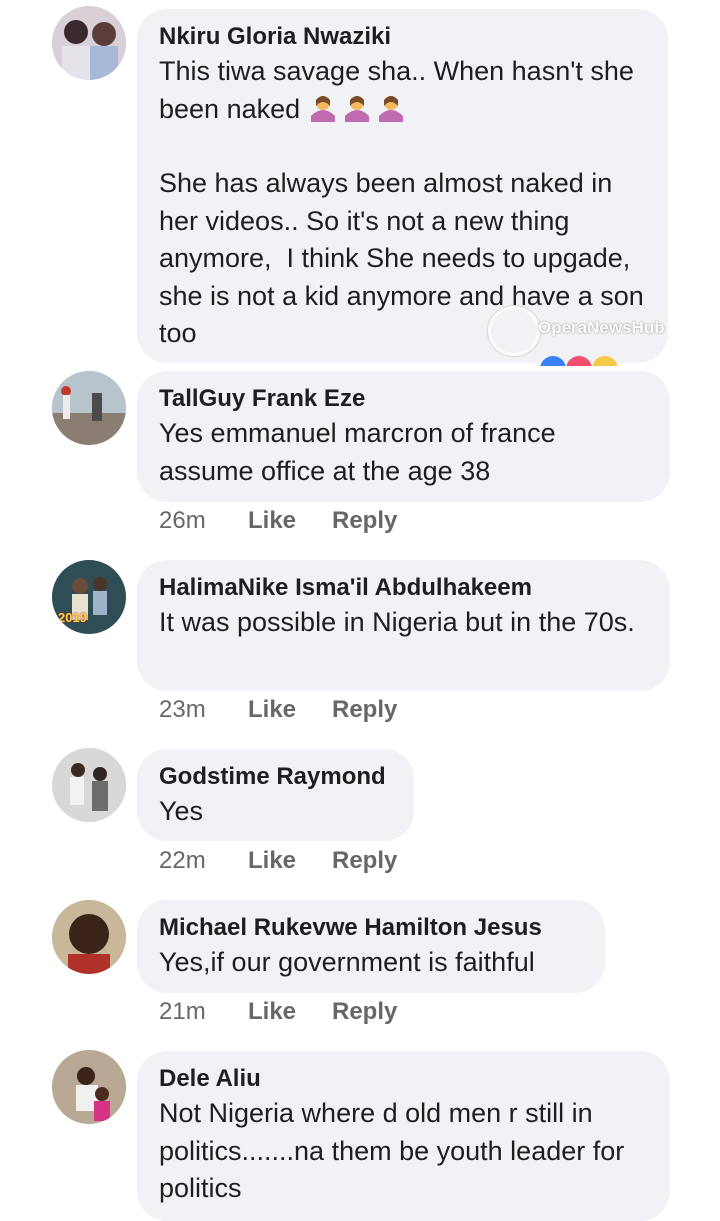  Describe the element at coordinates (359, 109) in the screenshot. I see `woman-shrugging-icon` at that location.